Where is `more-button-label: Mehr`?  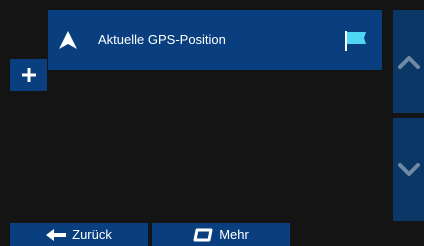
more-button-label: Mehr is located at coordinates (234, 234).